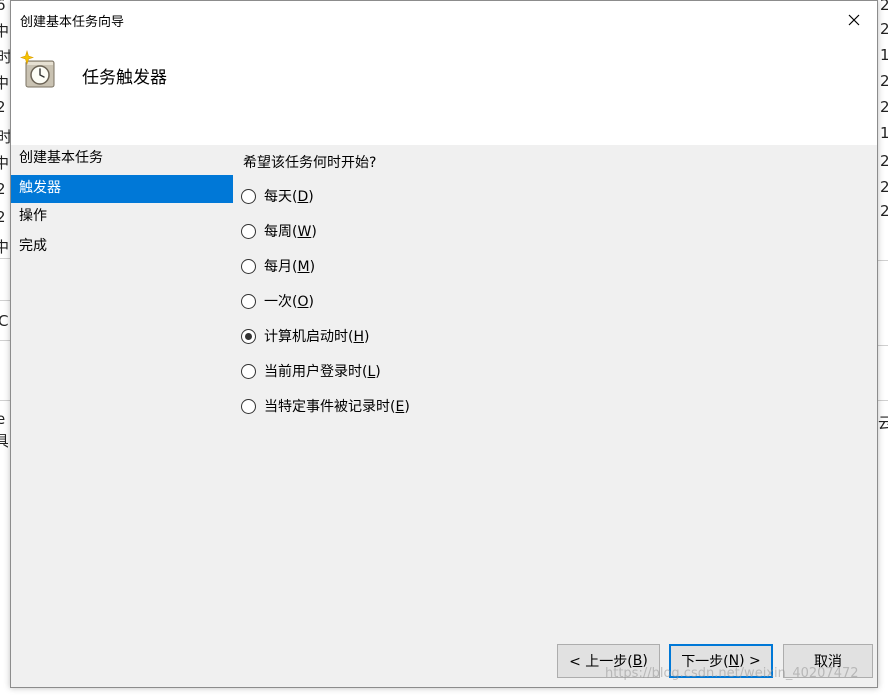 Image resolution: width=888 pixels, height=695 pixels. I want to click on step-create-basic-task: 创建基本任务, so click(122, 159).